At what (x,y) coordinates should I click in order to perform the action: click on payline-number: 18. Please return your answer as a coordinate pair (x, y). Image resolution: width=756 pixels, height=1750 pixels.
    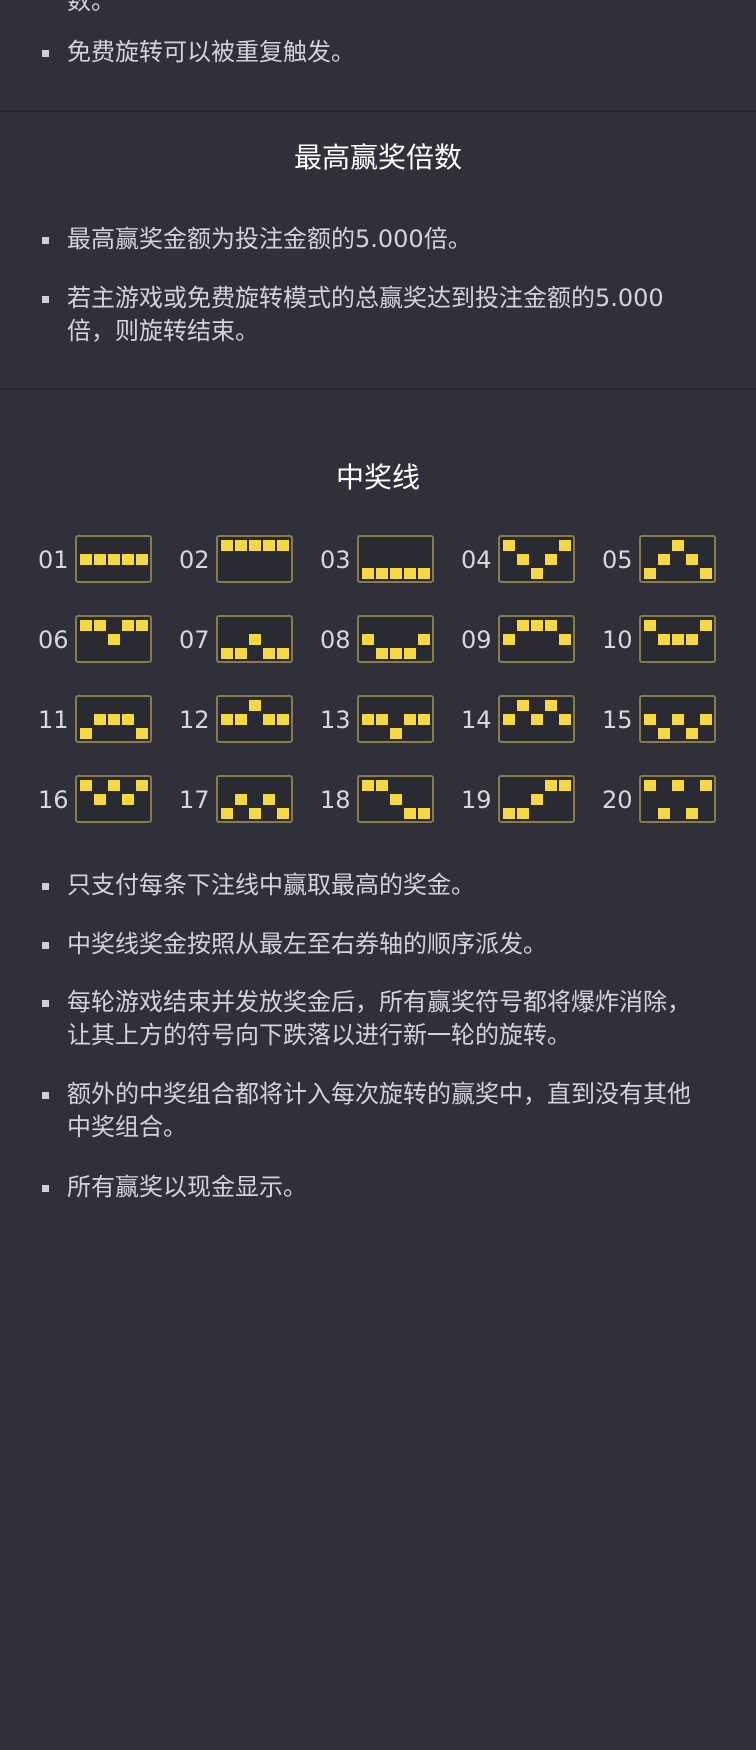
    Looking at the image, I should click on (335, 800).